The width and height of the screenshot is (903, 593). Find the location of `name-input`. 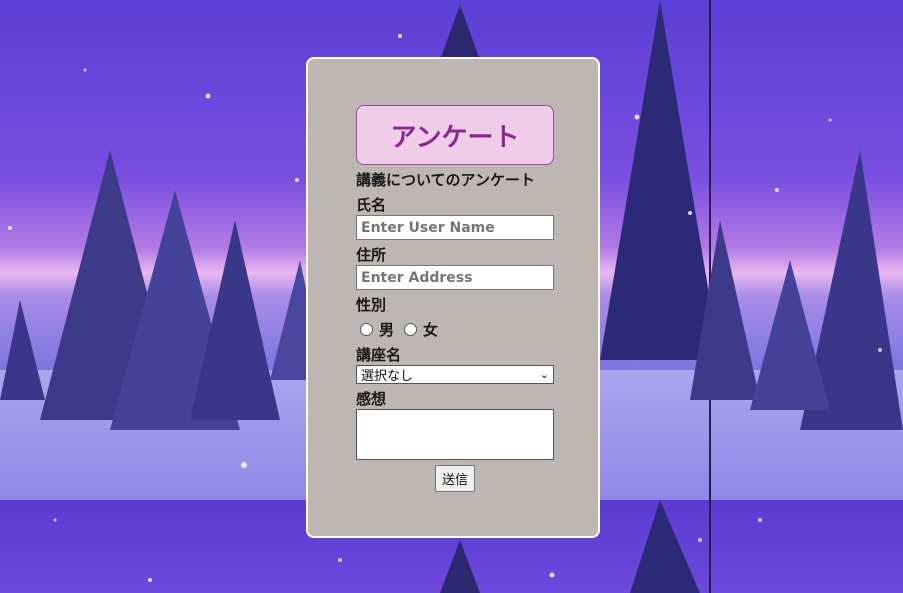

name-input is located at coordinates (455, 227).